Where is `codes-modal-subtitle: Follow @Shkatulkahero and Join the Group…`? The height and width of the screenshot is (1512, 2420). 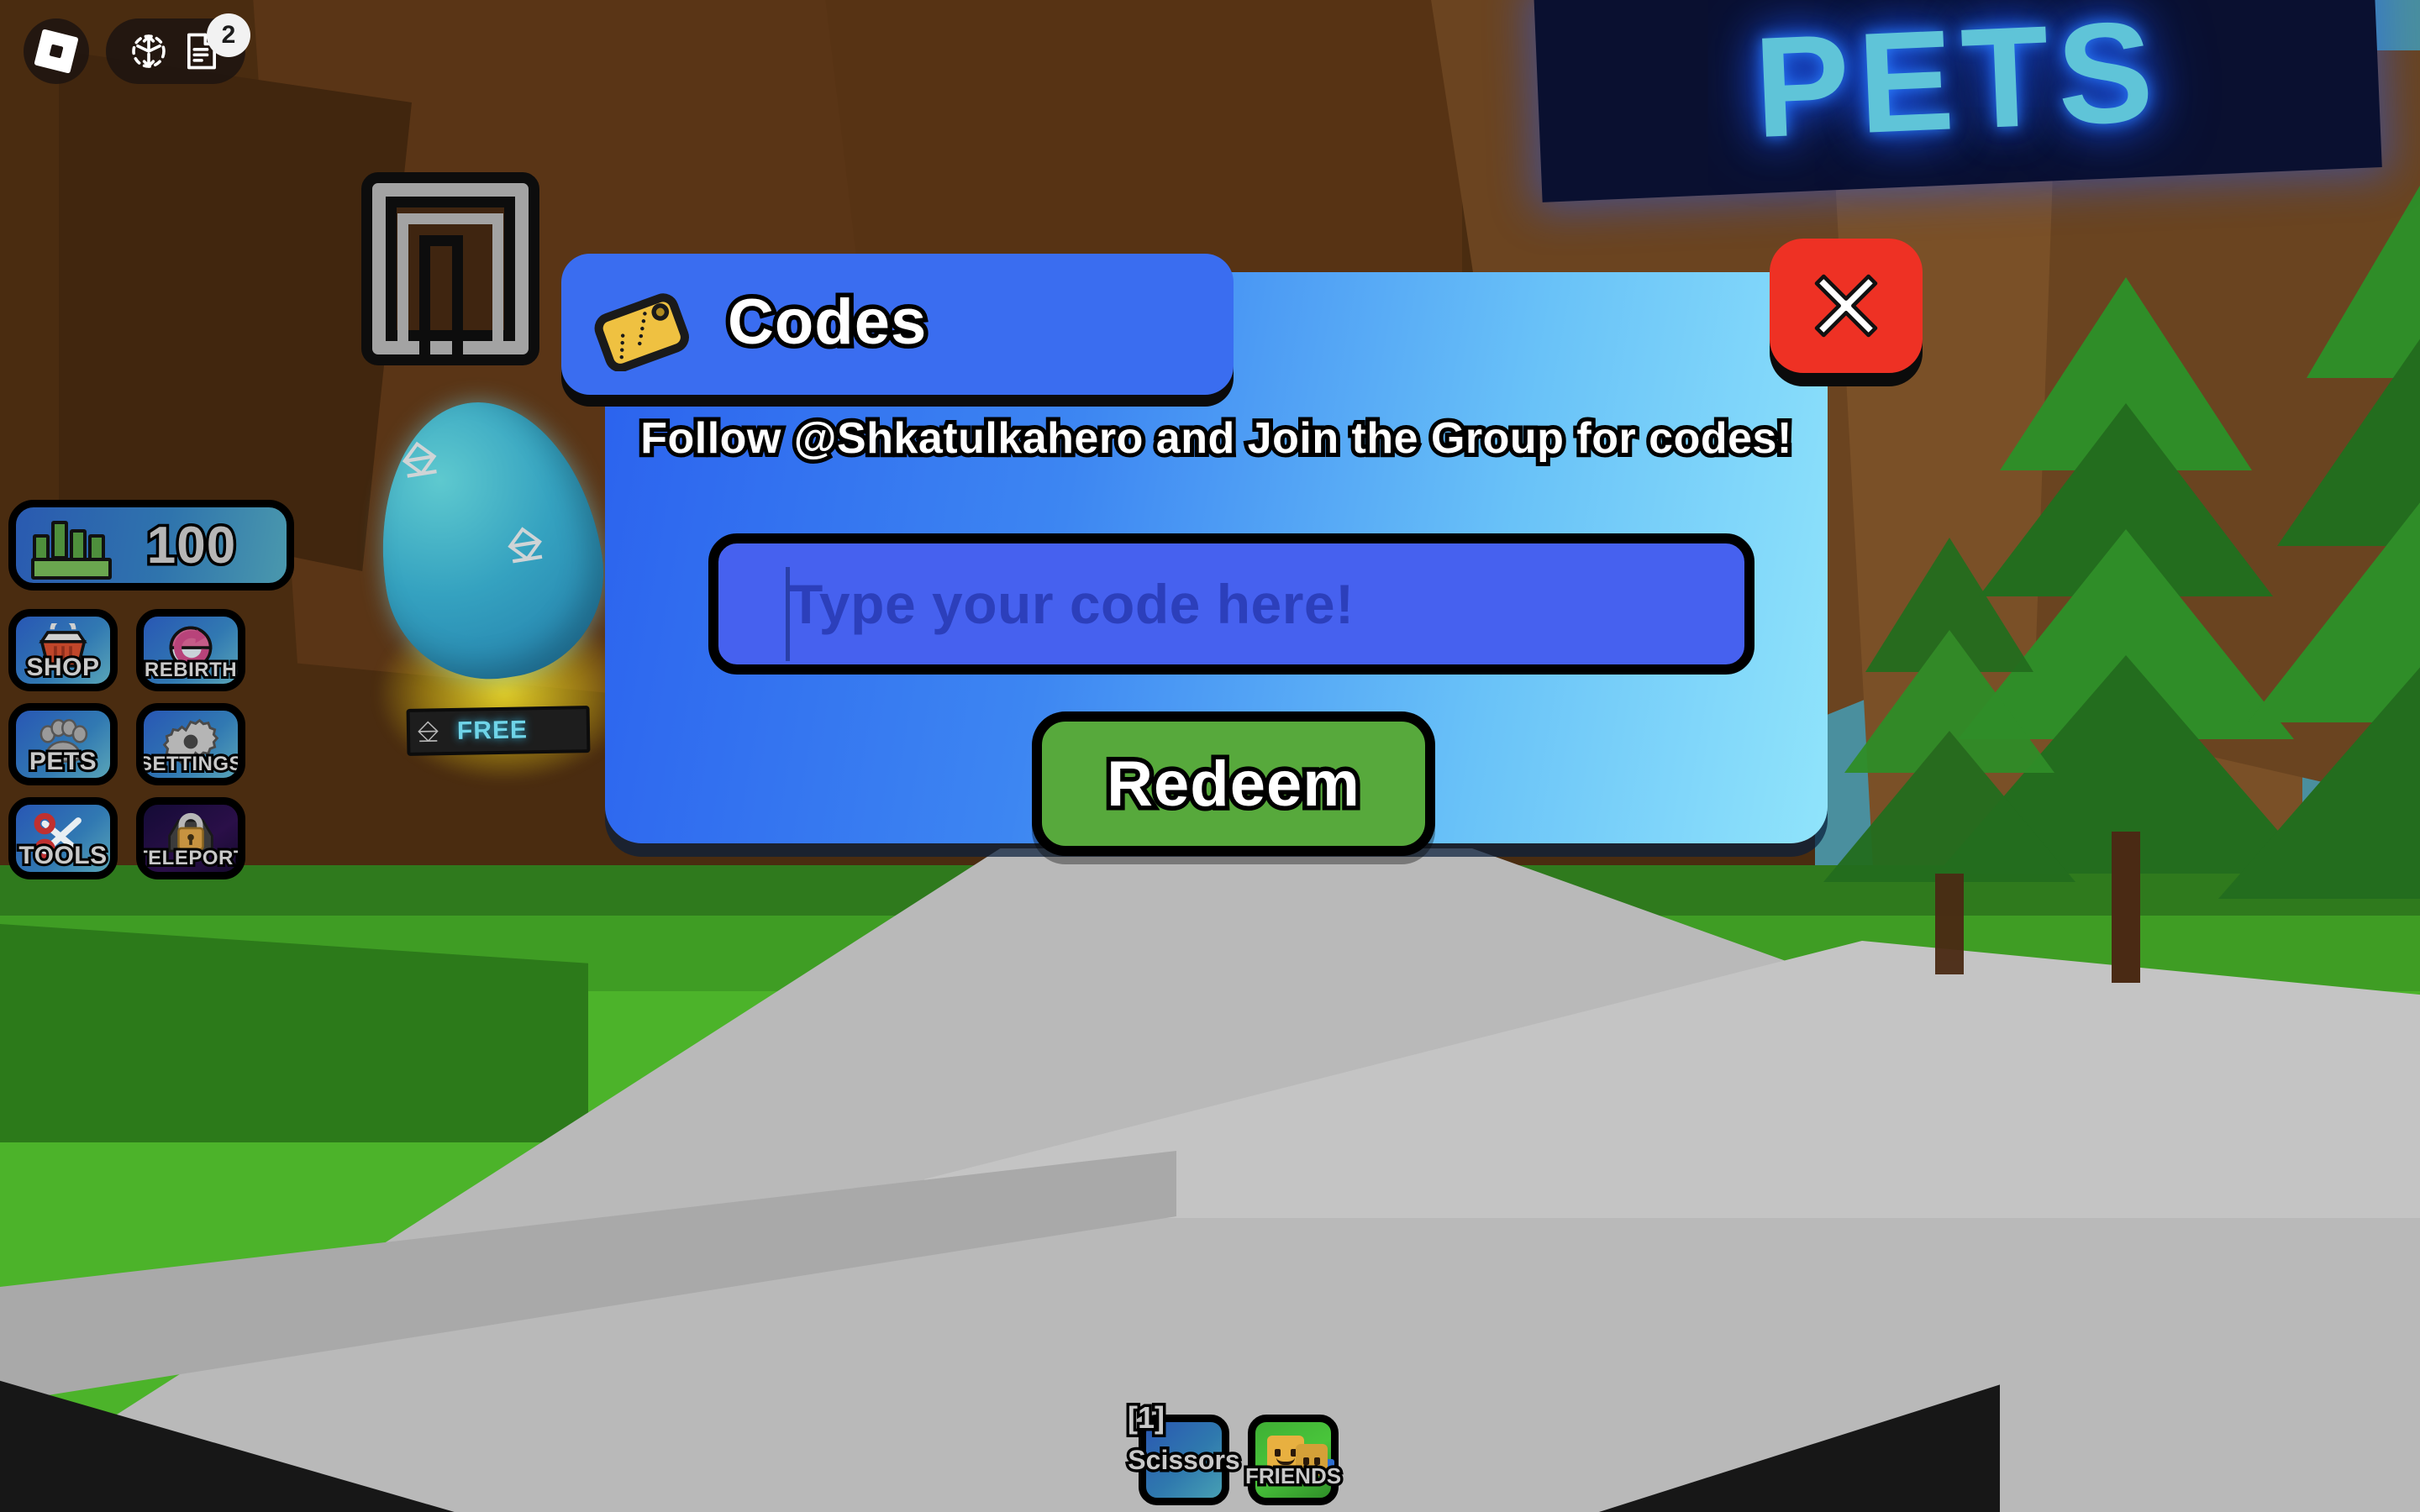 codes-modal-subtitle: Follow @Shkatulkahero and Join the Group… is located at coordinates (1216, 438).